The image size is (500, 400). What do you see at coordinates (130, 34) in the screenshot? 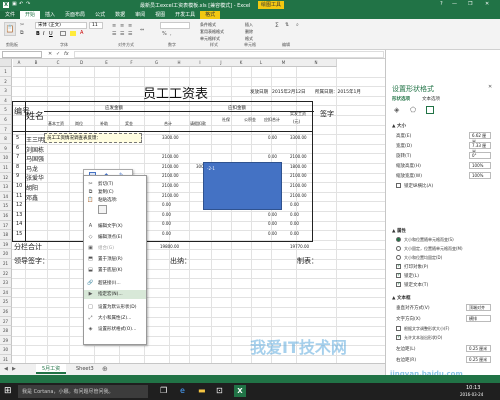
I see `align-right-icon: ☰` at bounding box center [130, 34].